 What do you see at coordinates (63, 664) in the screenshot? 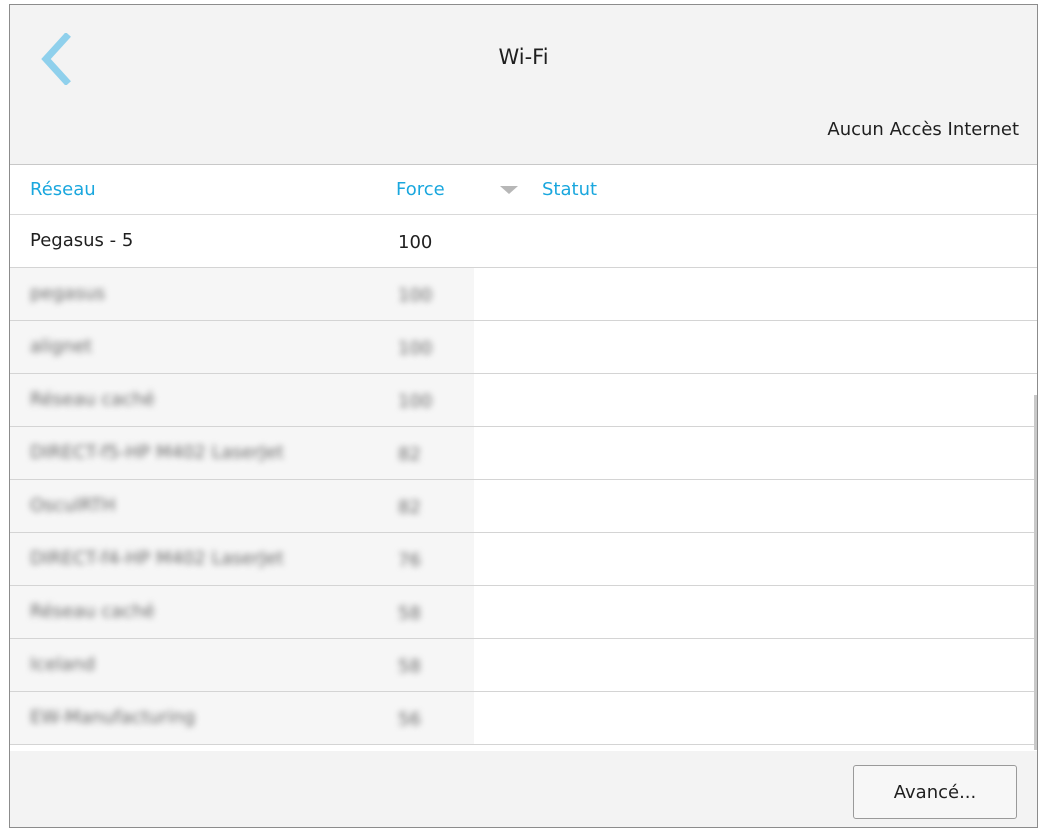
I see `network-name: Iceland` at bounding box center [63, 664].